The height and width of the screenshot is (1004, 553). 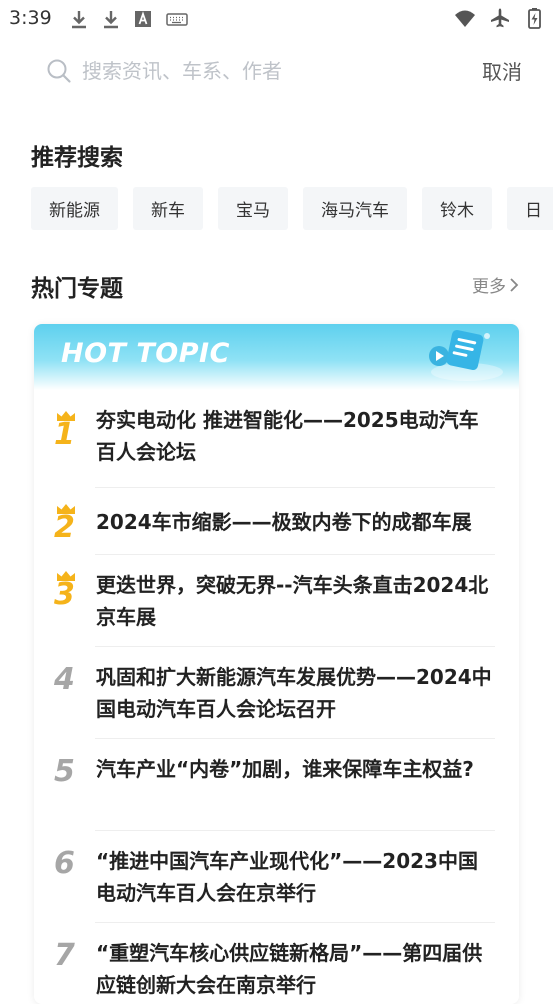 I want to click on more-label: 更多, so click(x=489, y=287).